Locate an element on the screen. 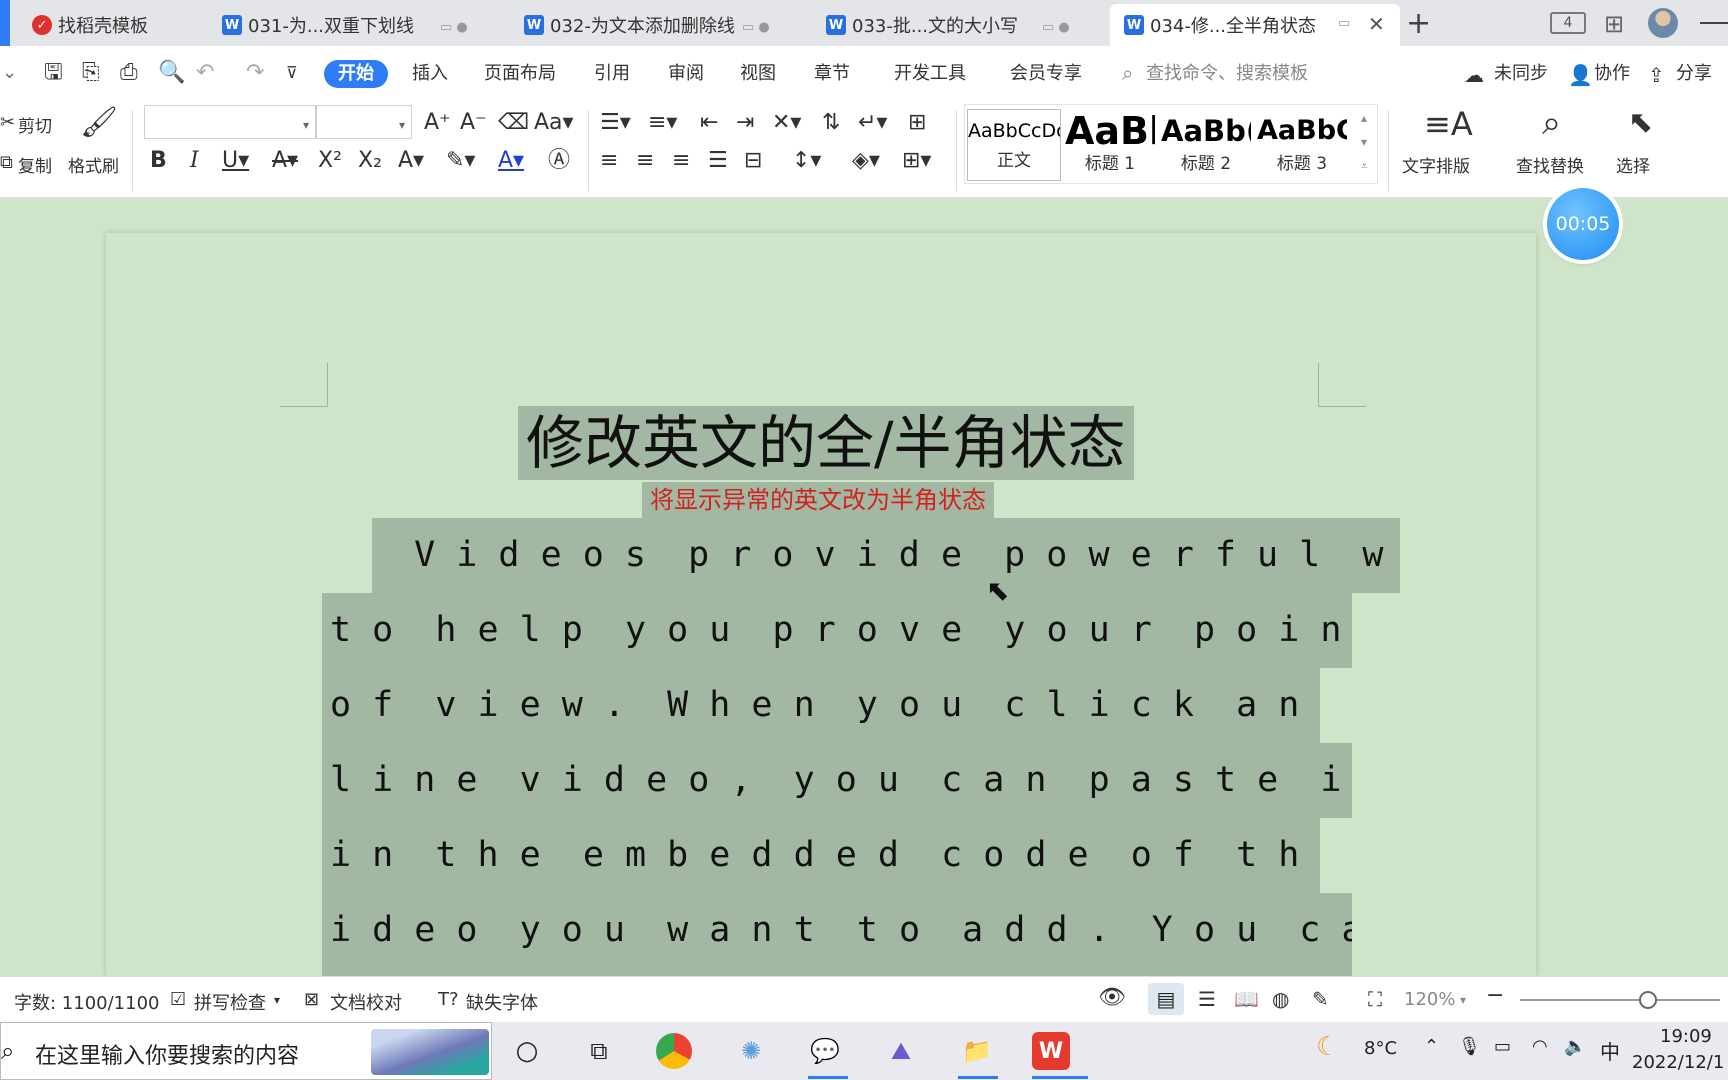  print-icon: ⎙ is located at coordinates (129, 73).